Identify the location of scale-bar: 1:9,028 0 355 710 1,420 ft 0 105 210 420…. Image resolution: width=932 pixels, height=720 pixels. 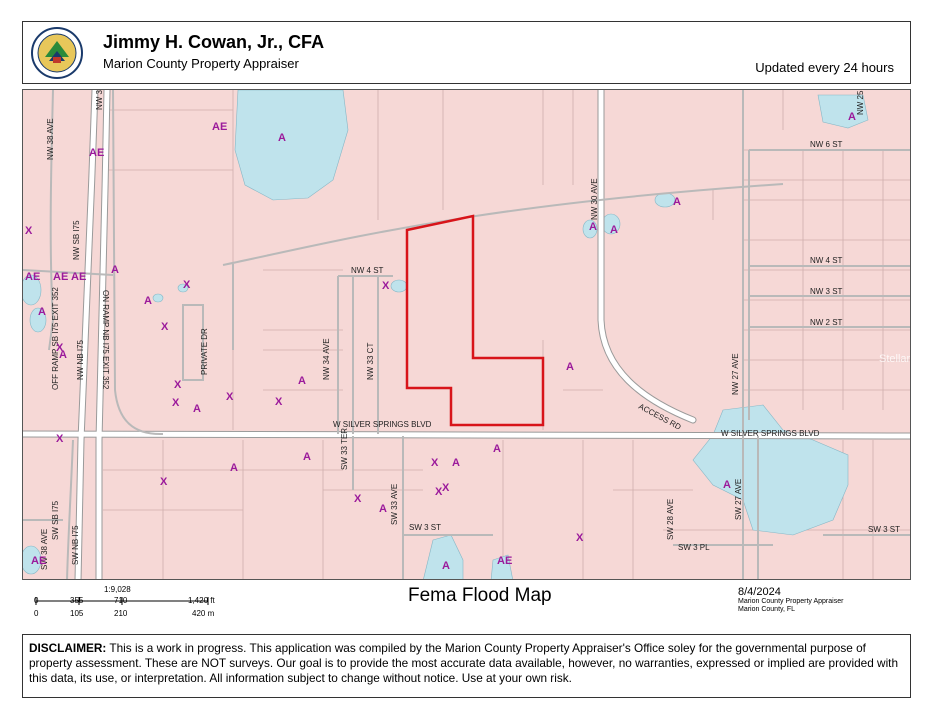
(137, 606).